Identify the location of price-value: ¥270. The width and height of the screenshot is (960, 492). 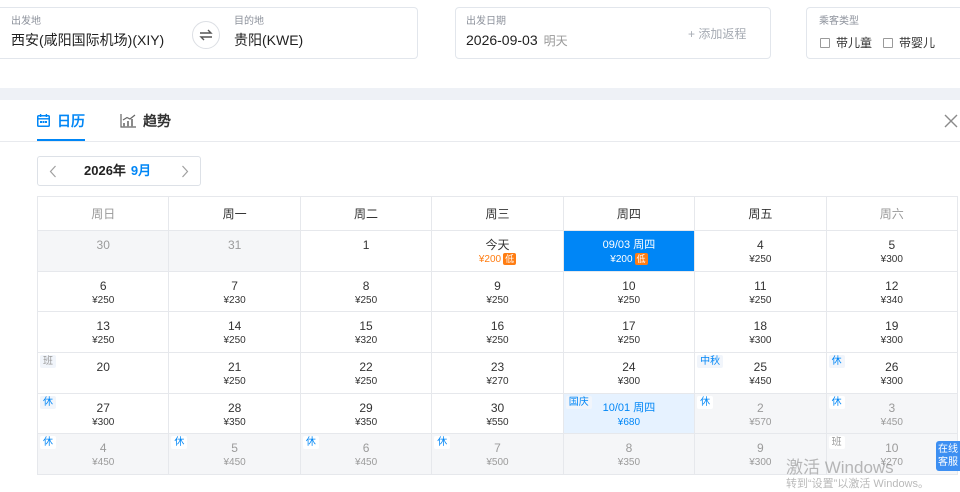
(891, 463).